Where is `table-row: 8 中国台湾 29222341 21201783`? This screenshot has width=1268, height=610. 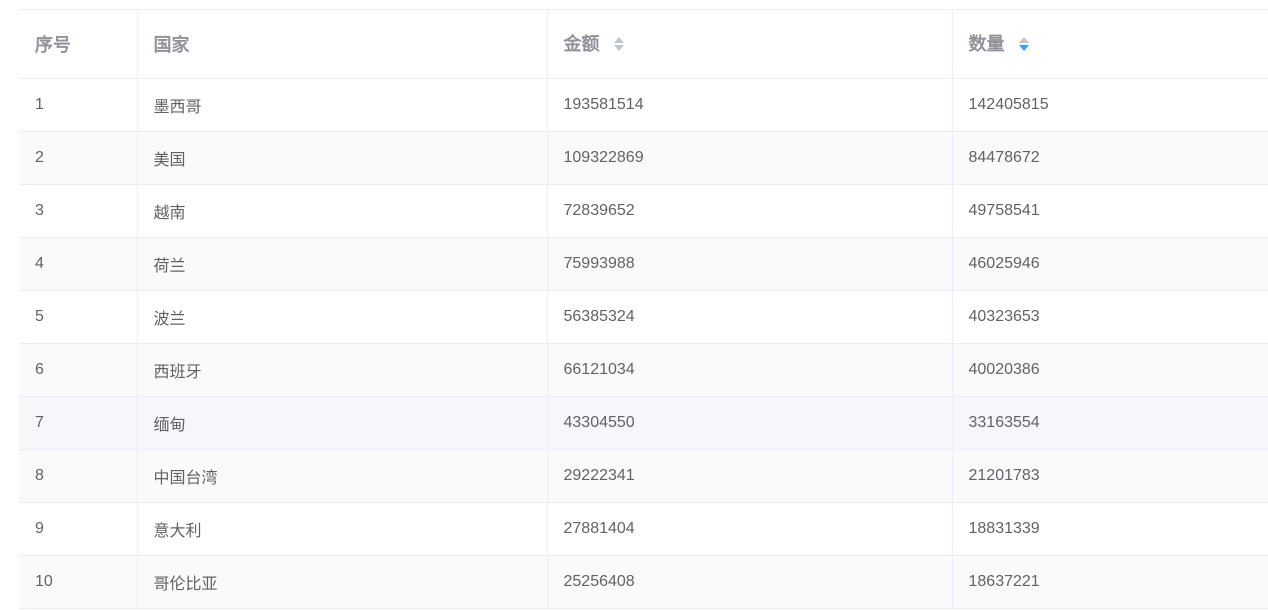 table-row: 8 中国台湾 29222341 21201783 is located at coordinates (643, 476).